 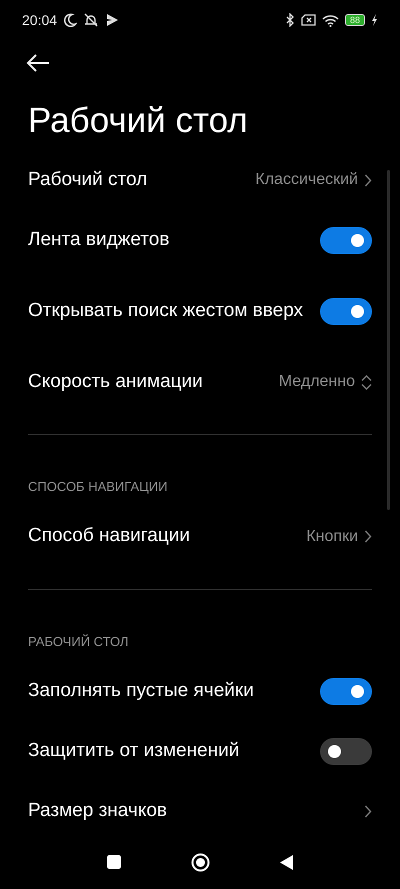 I want to click on setting-value: Медленно, so click(x=316, y=382).